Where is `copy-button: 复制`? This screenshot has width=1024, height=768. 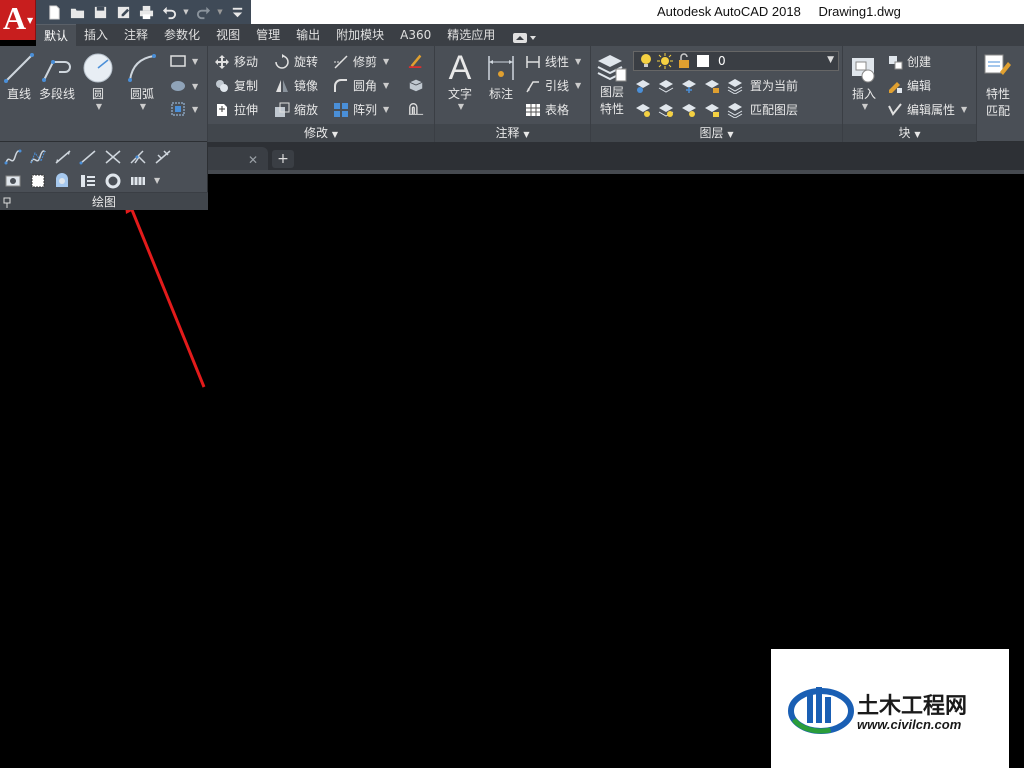 copy-button: 复制 is located at coordinates (236, 85).